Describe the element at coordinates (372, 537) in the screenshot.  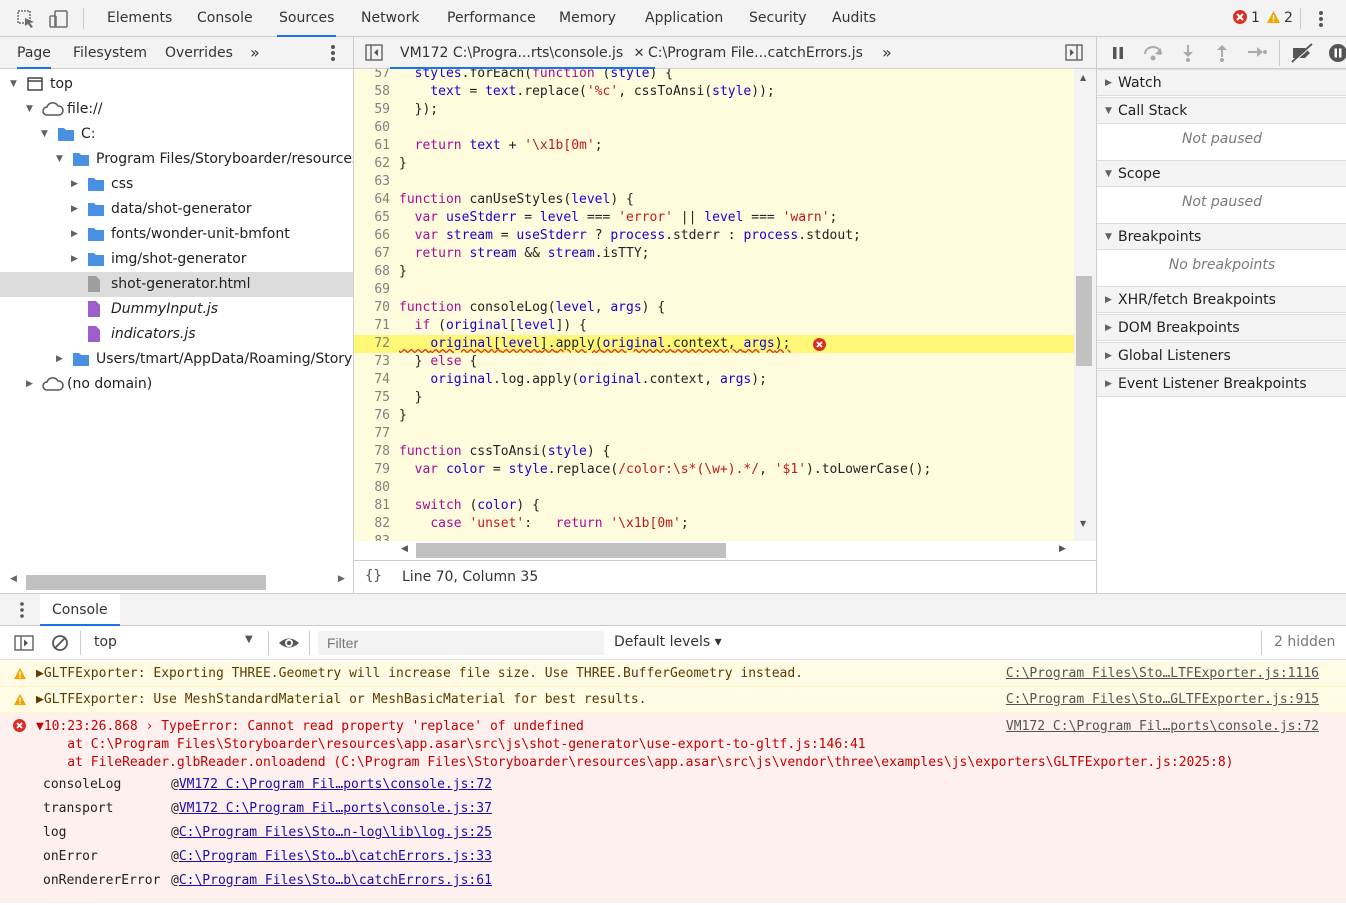
I see `line-number: 83` at that location.